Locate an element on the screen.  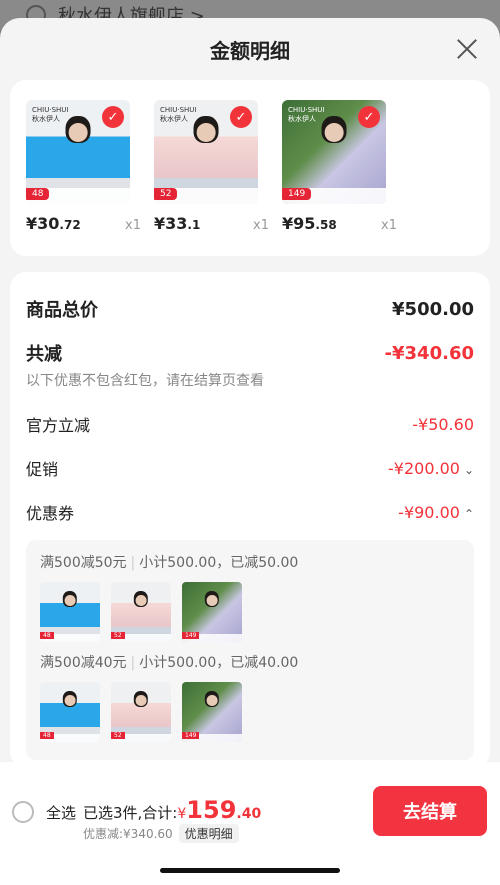
official-value: -¥50.60 is located at coordinates (443, 424).